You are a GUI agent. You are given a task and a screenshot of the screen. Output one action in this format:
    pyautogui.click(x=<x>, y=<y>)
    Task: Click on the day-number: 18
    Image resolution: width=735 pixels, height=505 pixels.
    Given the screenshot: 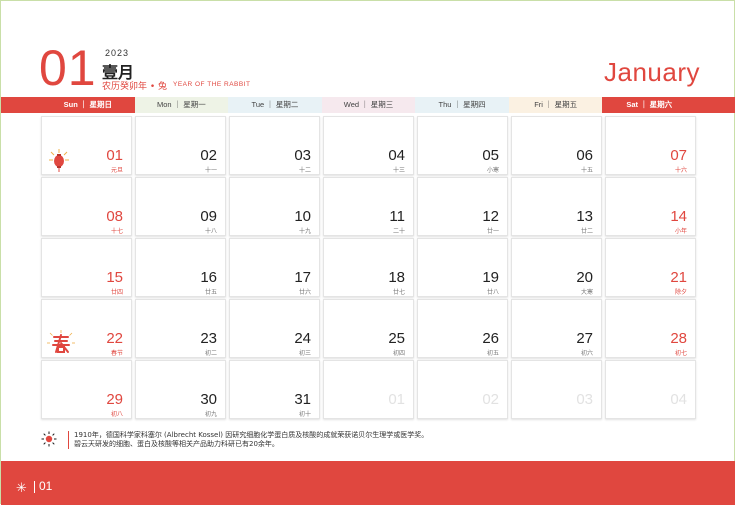 What is the action you would take?
    pyautogui.click(x=396, y=277)
    